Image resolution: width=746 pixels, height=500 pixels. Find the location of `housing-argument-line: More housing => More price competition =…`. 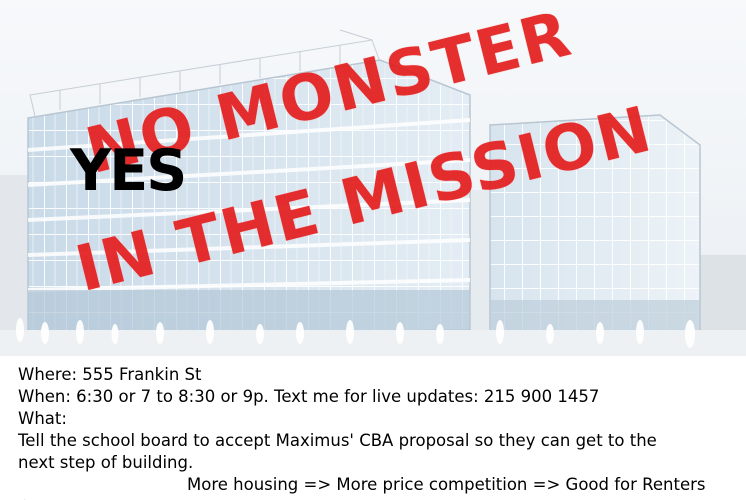

housing-argument-line: More housing => More price competition =… is located at coordinates (446, 484).